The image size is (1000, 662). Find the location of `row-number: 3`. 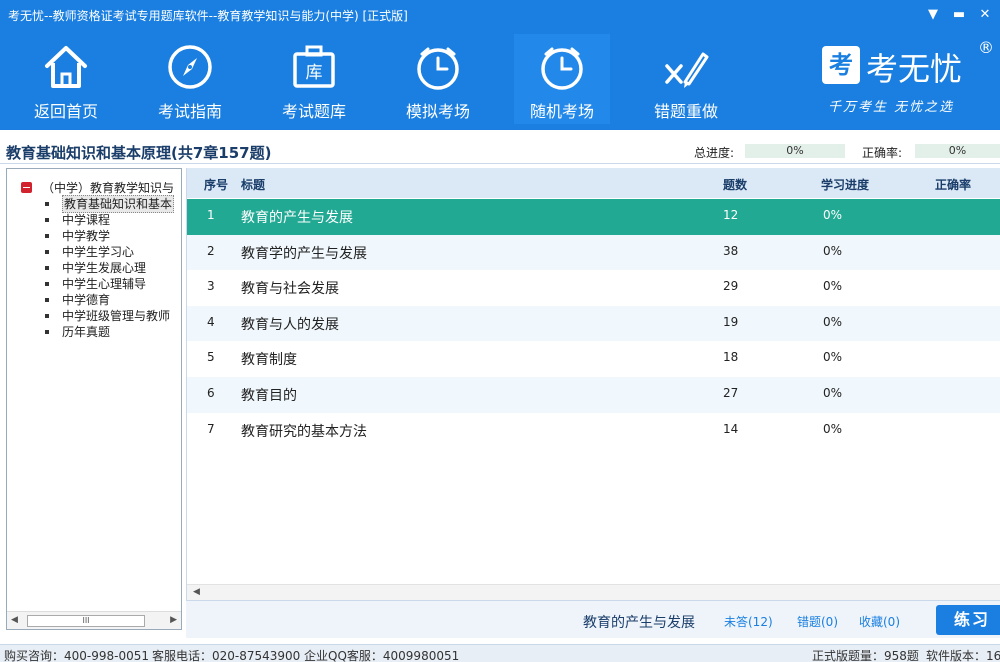

row-number: 3 is located at coordinates (211, 286).